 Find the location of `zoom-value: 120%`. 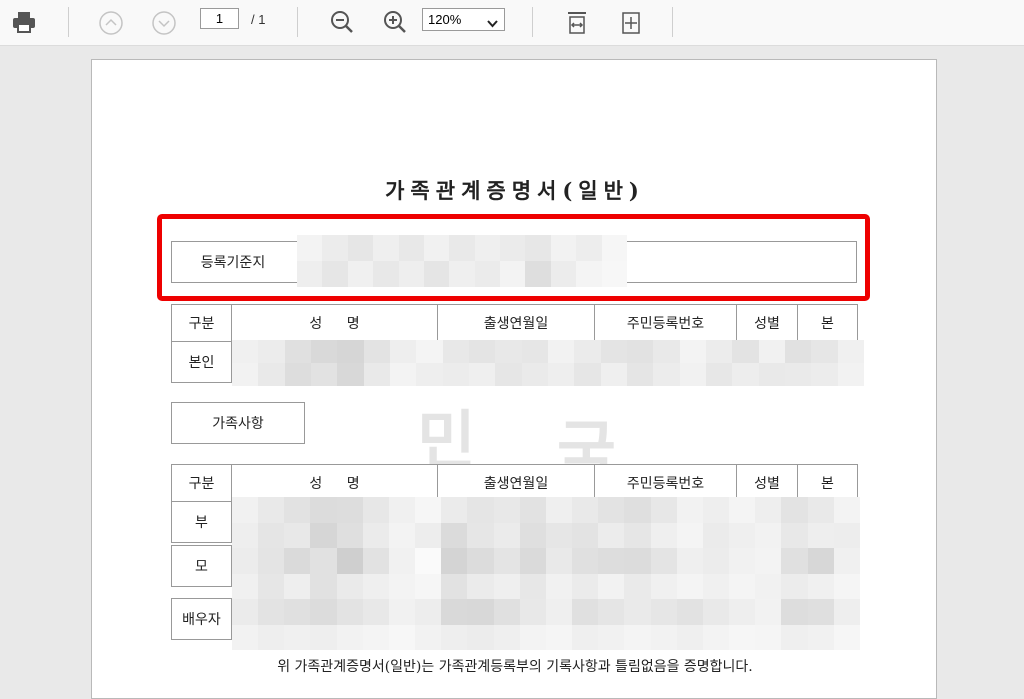

zoom-value: 120% is located at coordinates (445, 19).